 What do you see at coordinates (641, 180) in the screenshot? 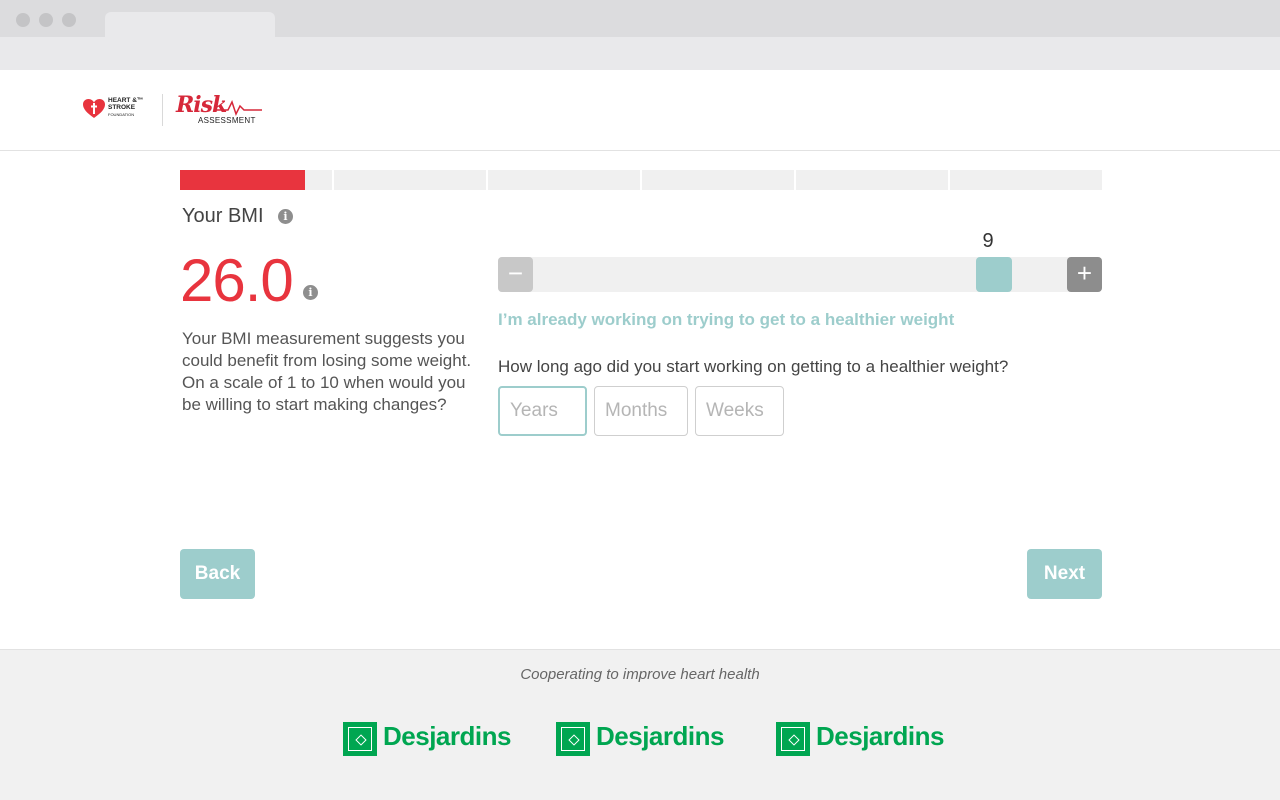
I see `progress-bar` at bounding box center [641, 180].